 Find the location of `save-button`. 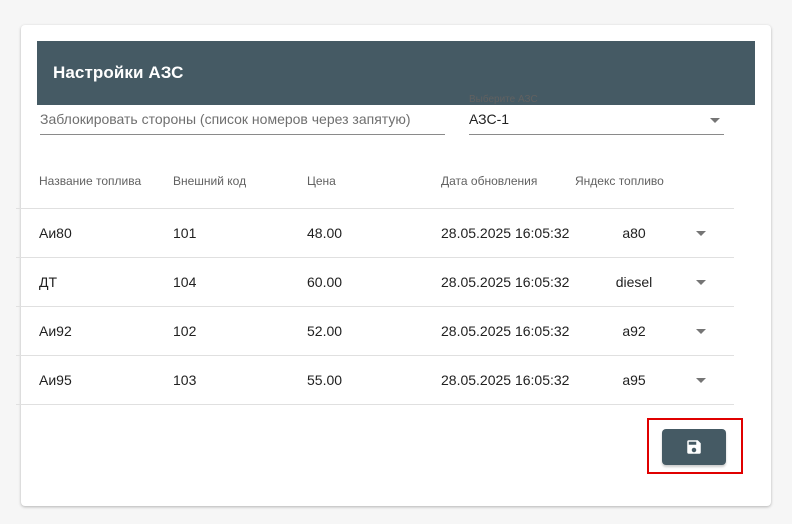

save-button is located at coordinates (694, 447).